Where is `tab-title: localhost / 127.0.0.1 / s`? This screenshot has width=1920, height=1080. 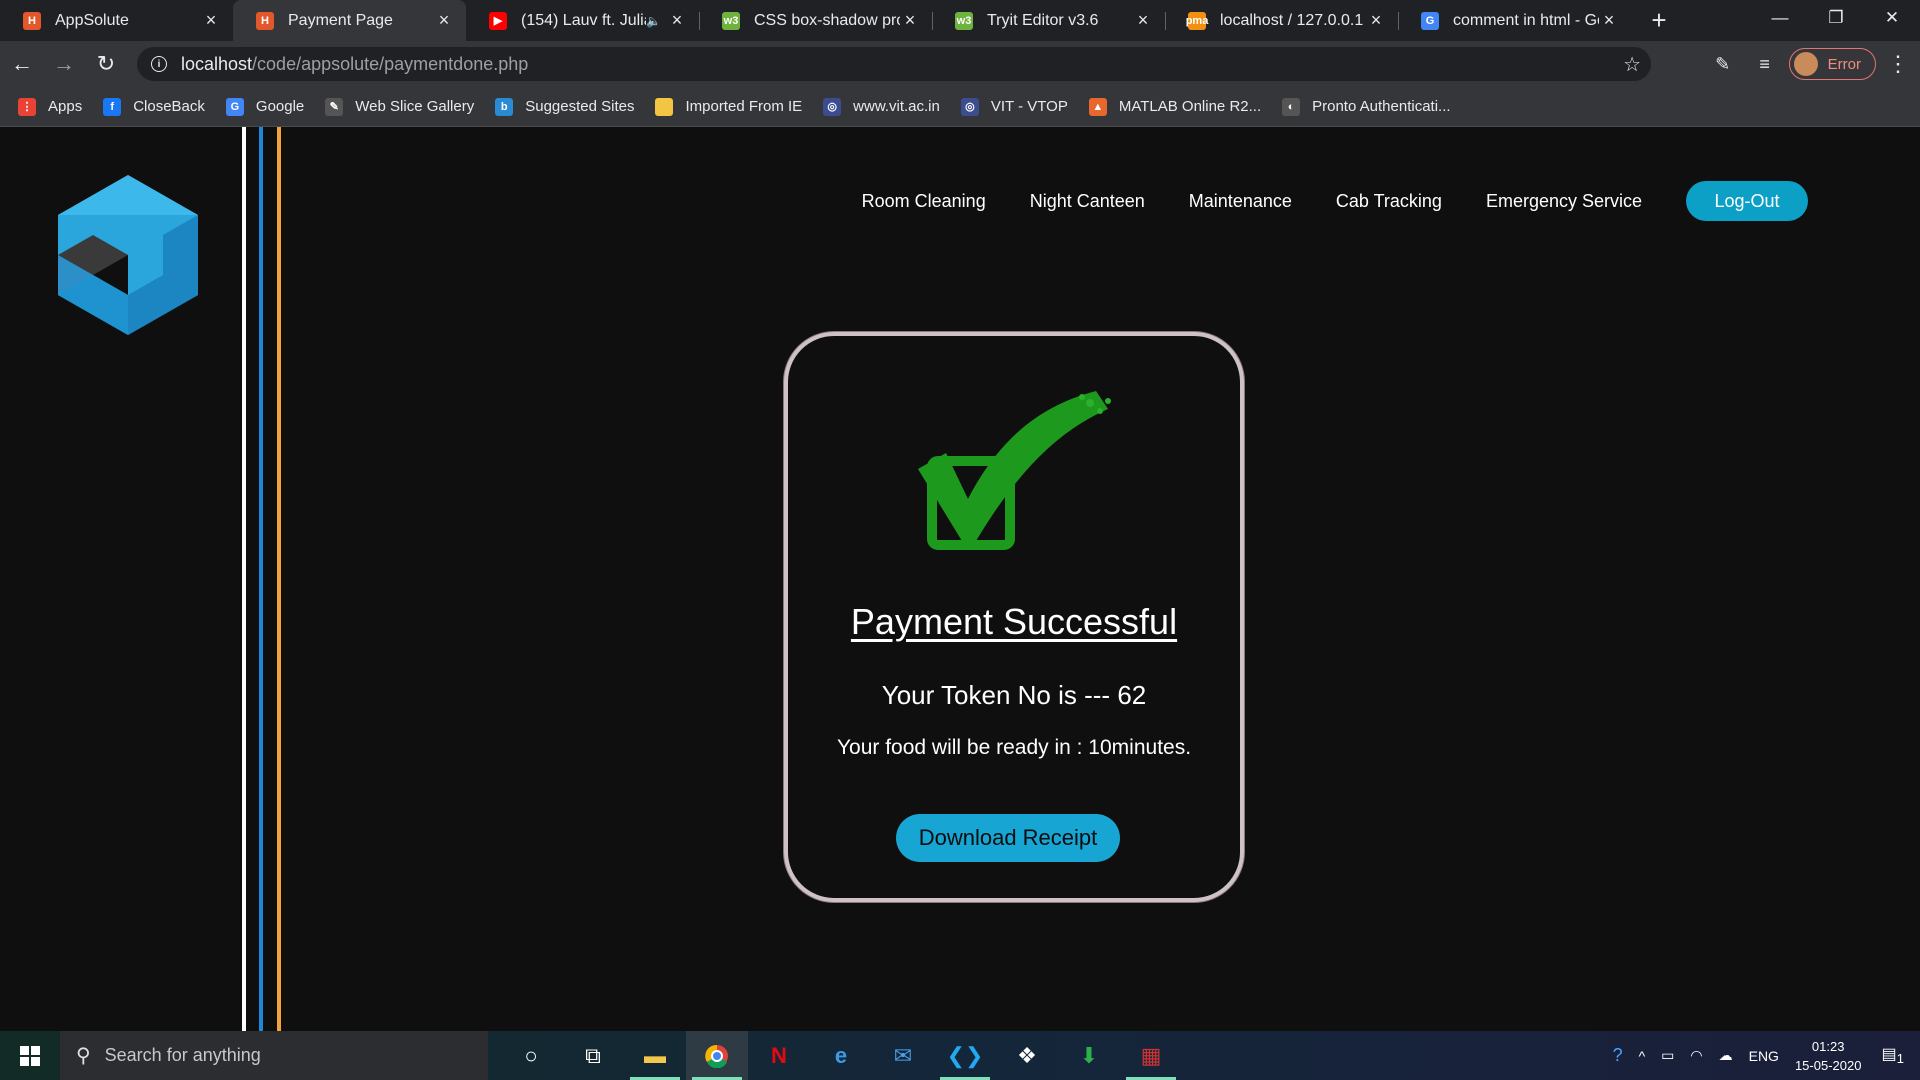
tab-title: localhost / 127.0.0.1 / s is located at coordinates (1293, 20).